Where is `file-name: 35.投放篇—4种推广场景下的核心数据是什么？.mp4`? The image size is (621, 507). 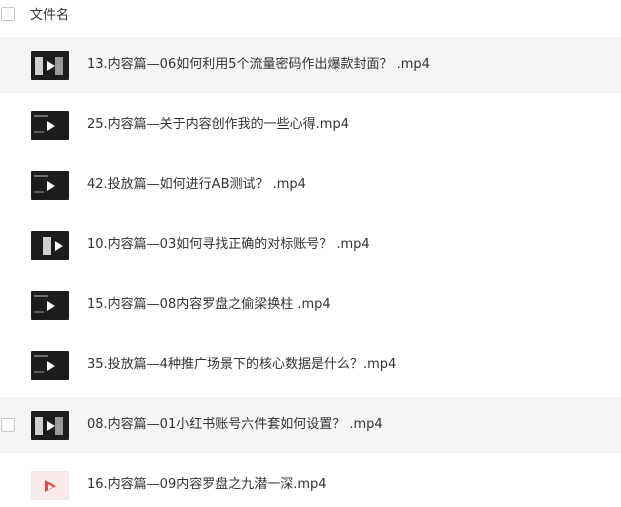
file-name: 35.投放篇—4种推广场景下的核心数据是什么？.mp4 is located at coordinates (241, 365).